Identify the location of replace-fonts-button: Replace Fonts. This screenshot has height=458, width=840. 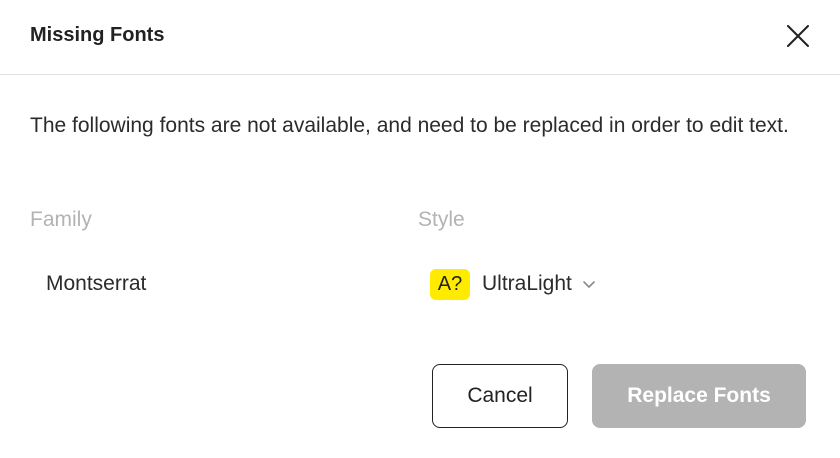
(699, 396).